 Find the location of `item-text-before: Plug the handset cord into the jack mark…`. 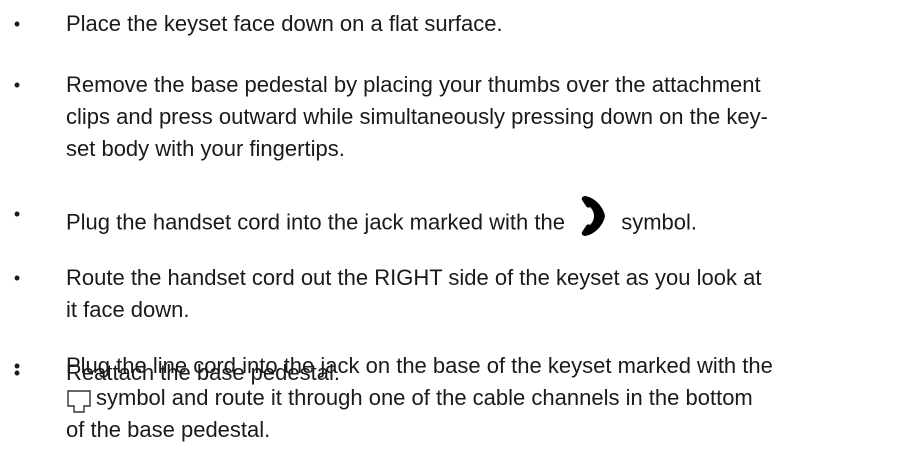

item-text-before: Plug the handset cord into the jack mark… is located at coordinates (315, 222).